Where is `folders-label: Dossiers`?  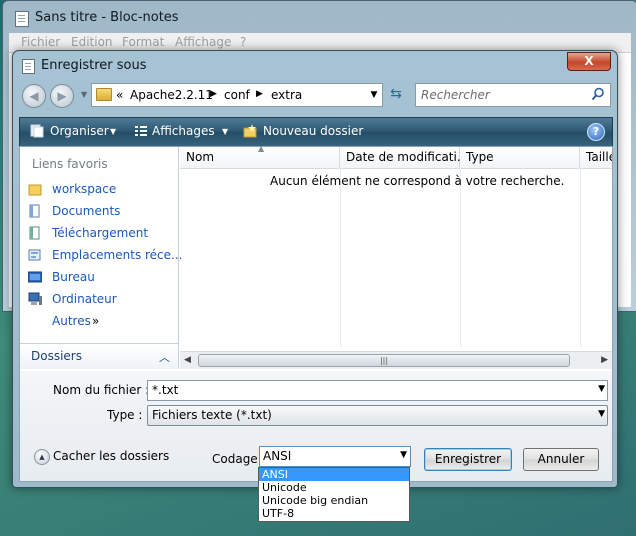 folders-label: Dossiers is located at coordinates (56, 356).